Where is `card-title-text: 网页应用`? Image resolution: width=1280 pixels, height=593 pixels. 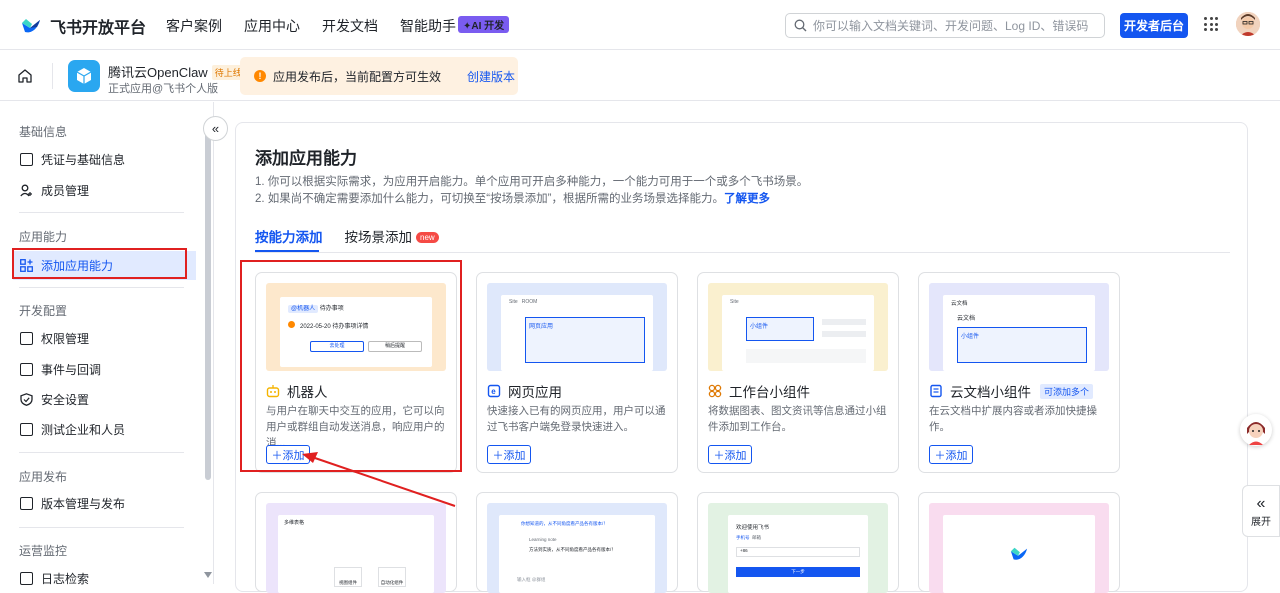
card-title-text: 网页应用 is located at coordinates (535, 392).